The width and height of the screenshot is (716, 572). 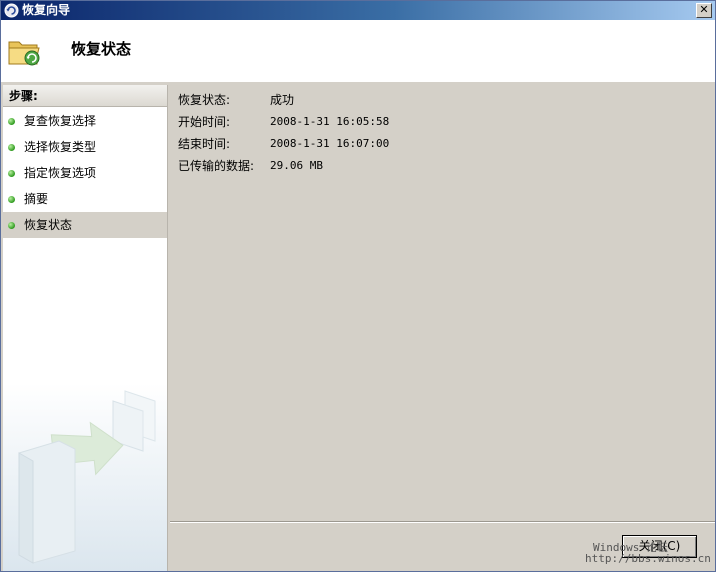 I want to click on detail-value: 29.06 MB, so click(x=296, y=165).